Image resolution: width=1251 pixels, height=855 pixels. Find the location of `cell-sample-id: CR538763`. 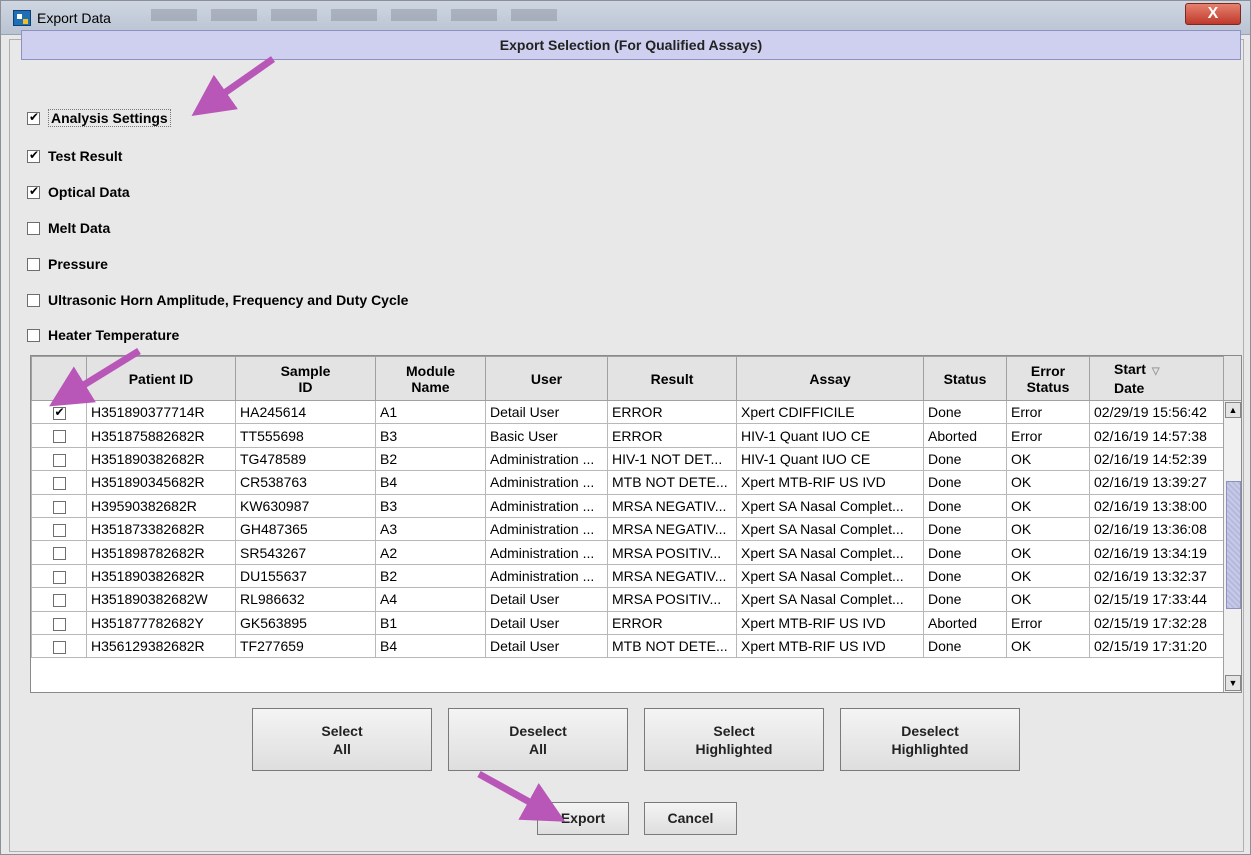

cell-sample-id: CR538763 is located at coordinates (305, 482).